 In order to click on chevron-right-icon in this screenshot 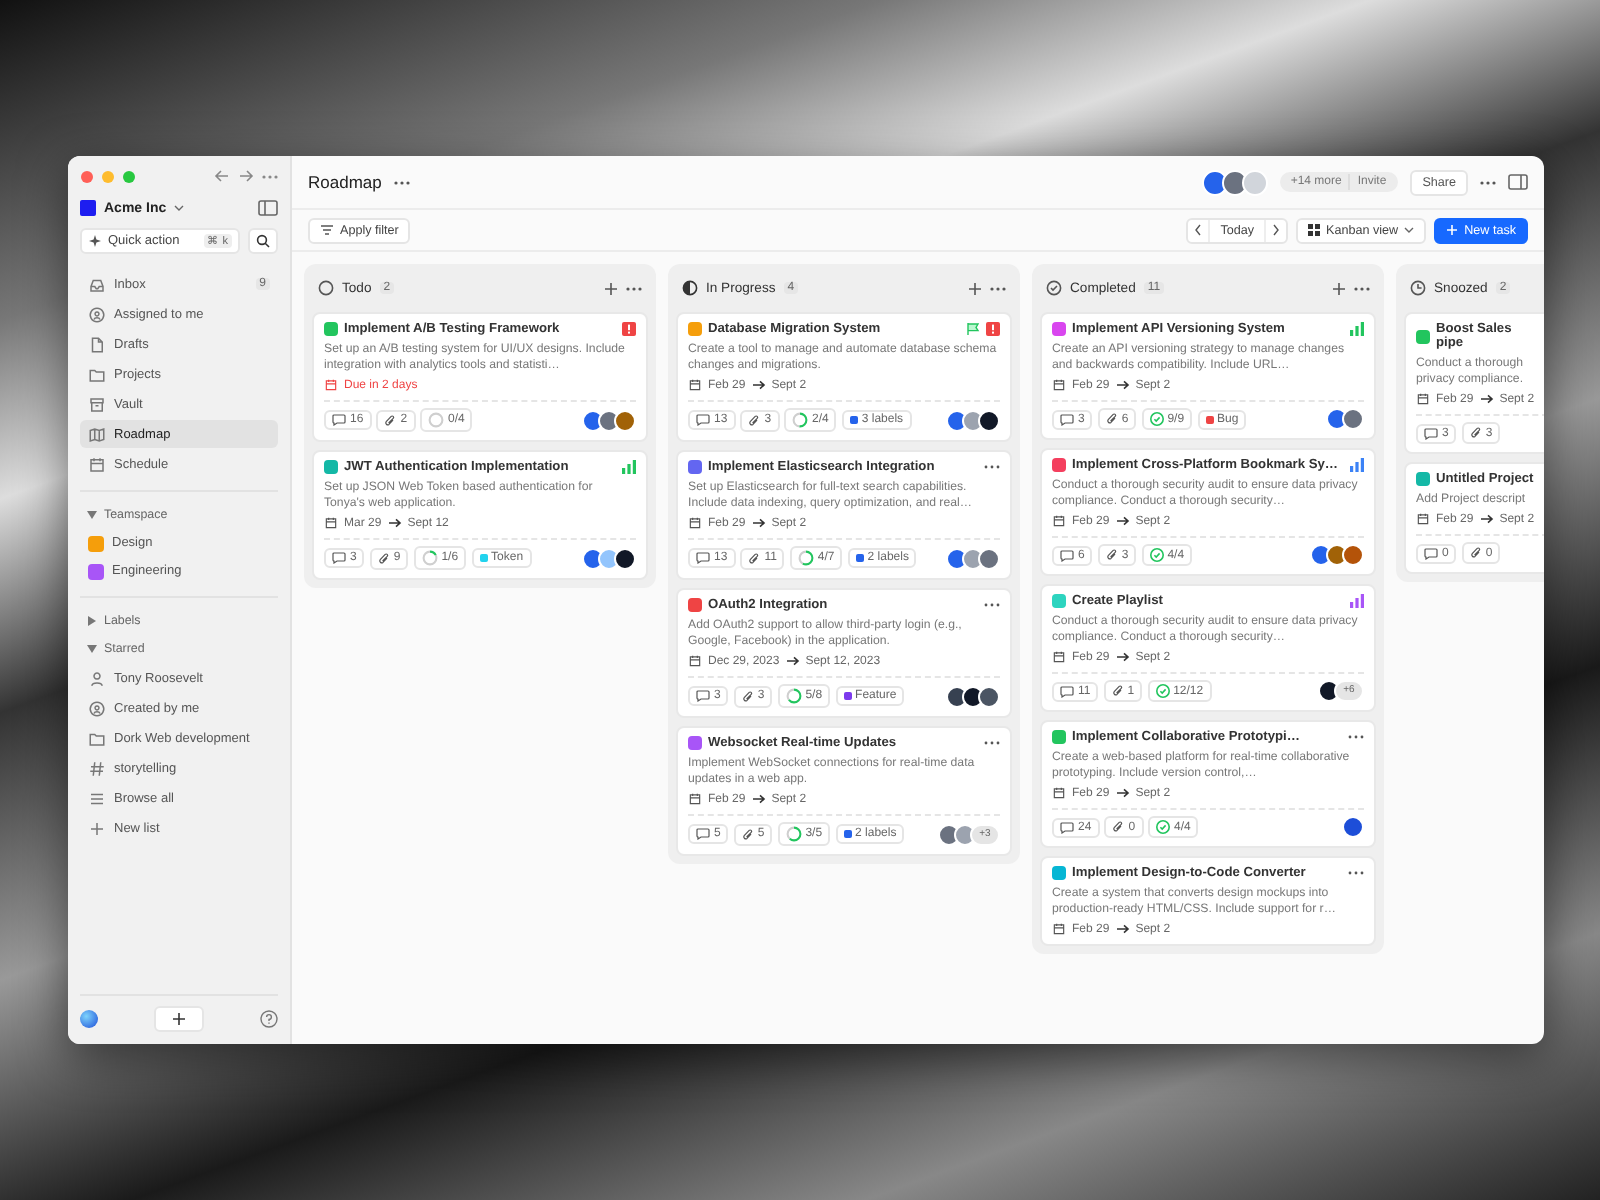, I will do `click(1276, 230)`.